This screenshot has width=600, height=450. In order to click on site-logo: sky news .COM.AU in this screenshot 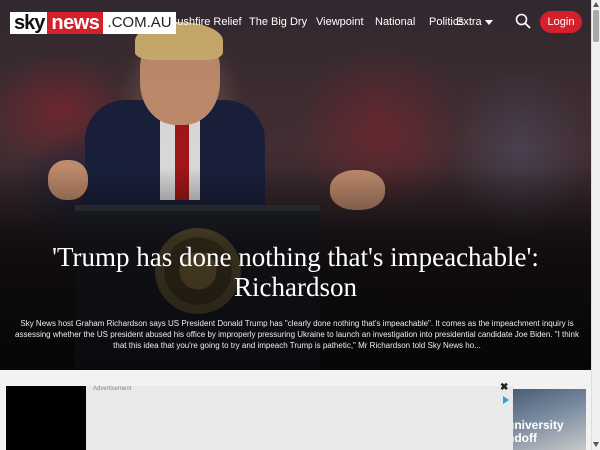, I will do `click(93, 23)`.